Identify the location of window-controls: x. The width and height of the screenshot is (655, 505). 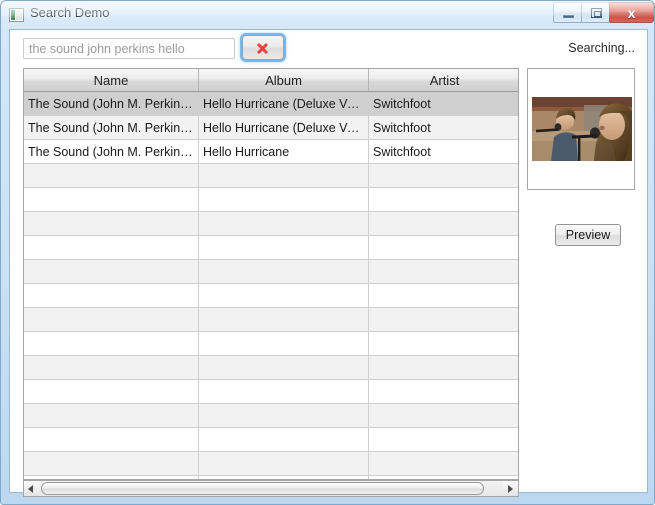
(603, 13).